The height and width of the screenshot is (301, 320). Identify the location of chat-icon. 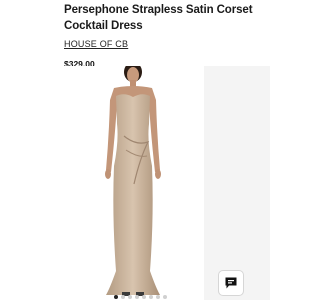
(231, 283).